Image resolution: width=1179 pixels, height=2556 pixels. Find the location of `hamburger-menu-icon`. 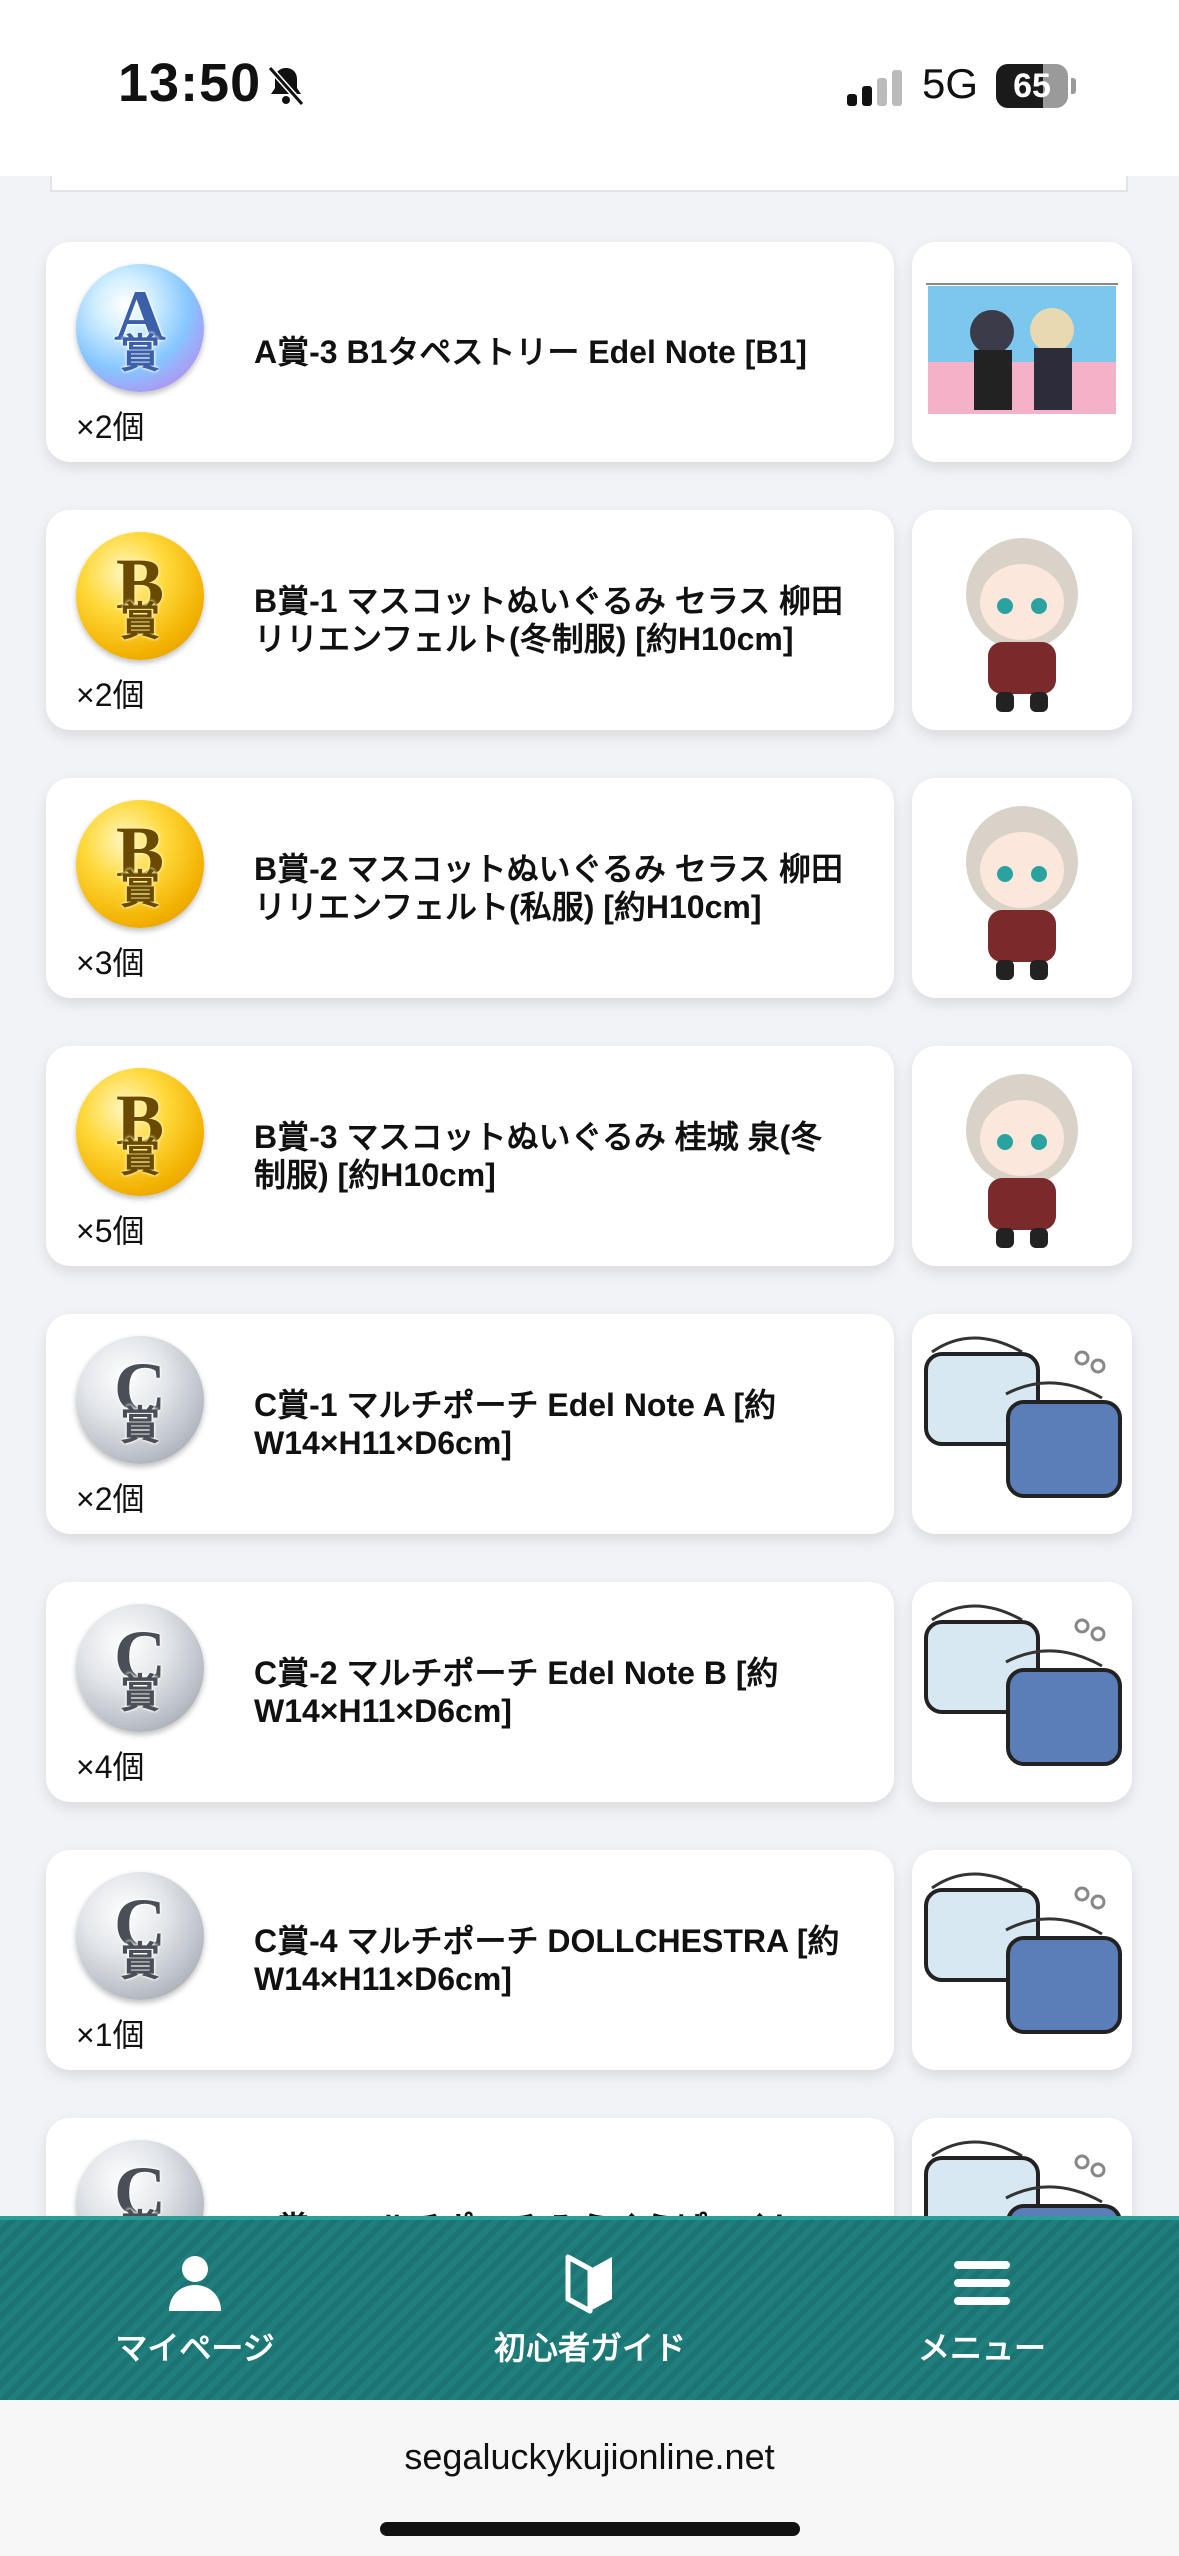

hamburger-menu-icon is located at coordinates (982, 2283).